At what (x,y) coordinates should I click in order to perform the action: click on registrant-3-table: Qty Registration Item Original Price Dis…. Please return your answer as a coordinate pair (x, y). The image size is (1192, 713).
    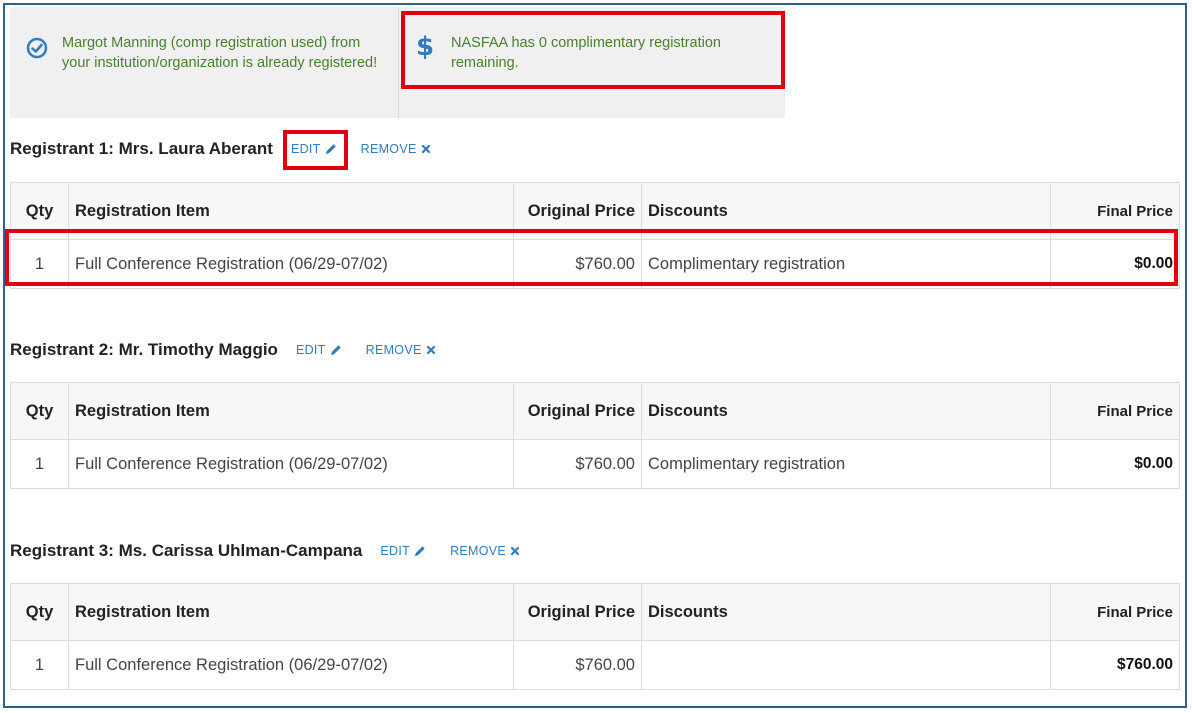
    Looking at the image, I should click on (595, 636).